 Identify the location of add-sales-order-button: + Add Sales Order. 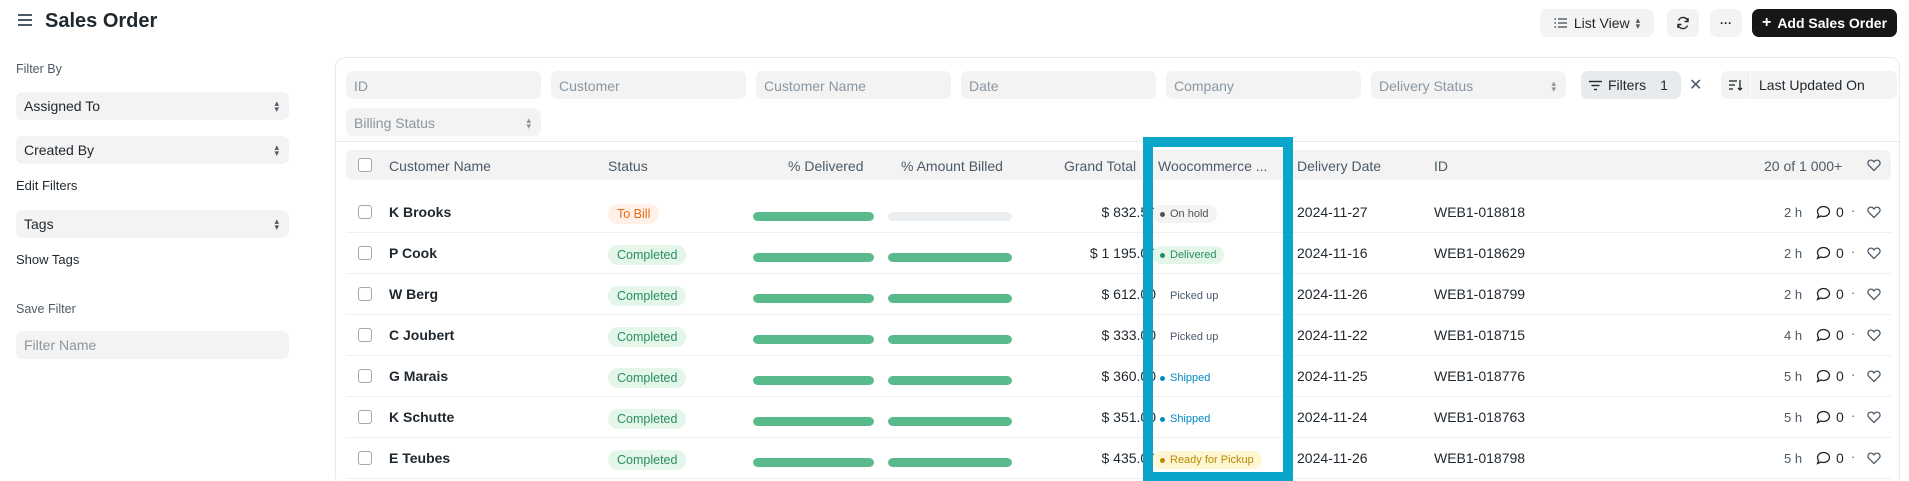
(1824, 23).